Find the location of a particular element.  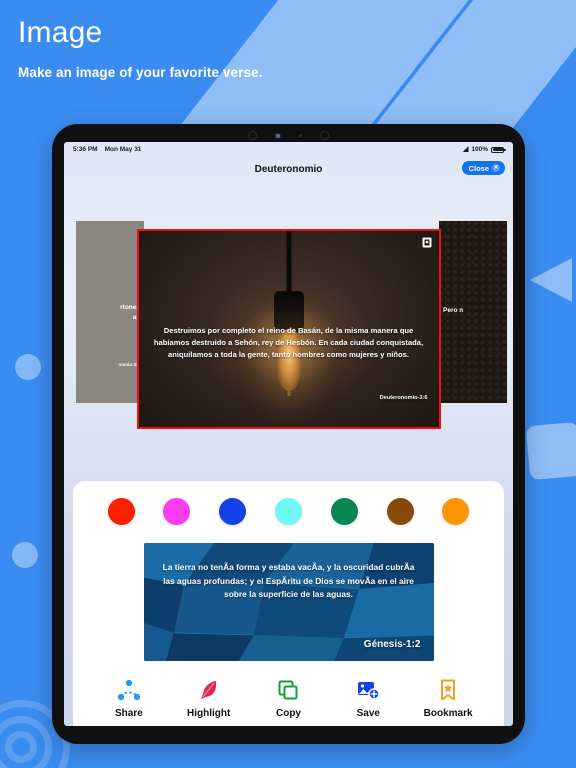

background-circle-top is located at coordinates (28, 367).